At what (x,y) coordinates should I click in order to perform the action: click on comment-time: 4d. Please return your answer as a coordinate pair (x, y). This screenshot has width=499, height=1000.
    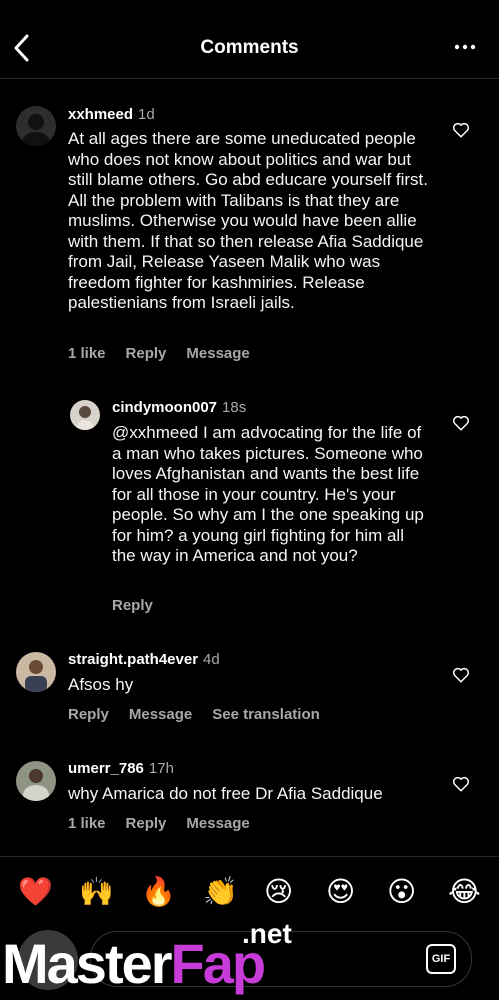
    Looking at the image, I should click on (211, 659).